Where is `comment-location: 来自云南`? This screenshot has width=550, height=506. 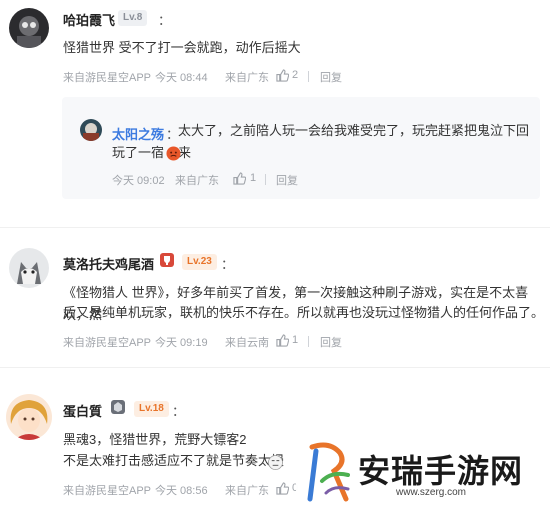
comment-location: 来自云南 is located at coordinates (247, 343).